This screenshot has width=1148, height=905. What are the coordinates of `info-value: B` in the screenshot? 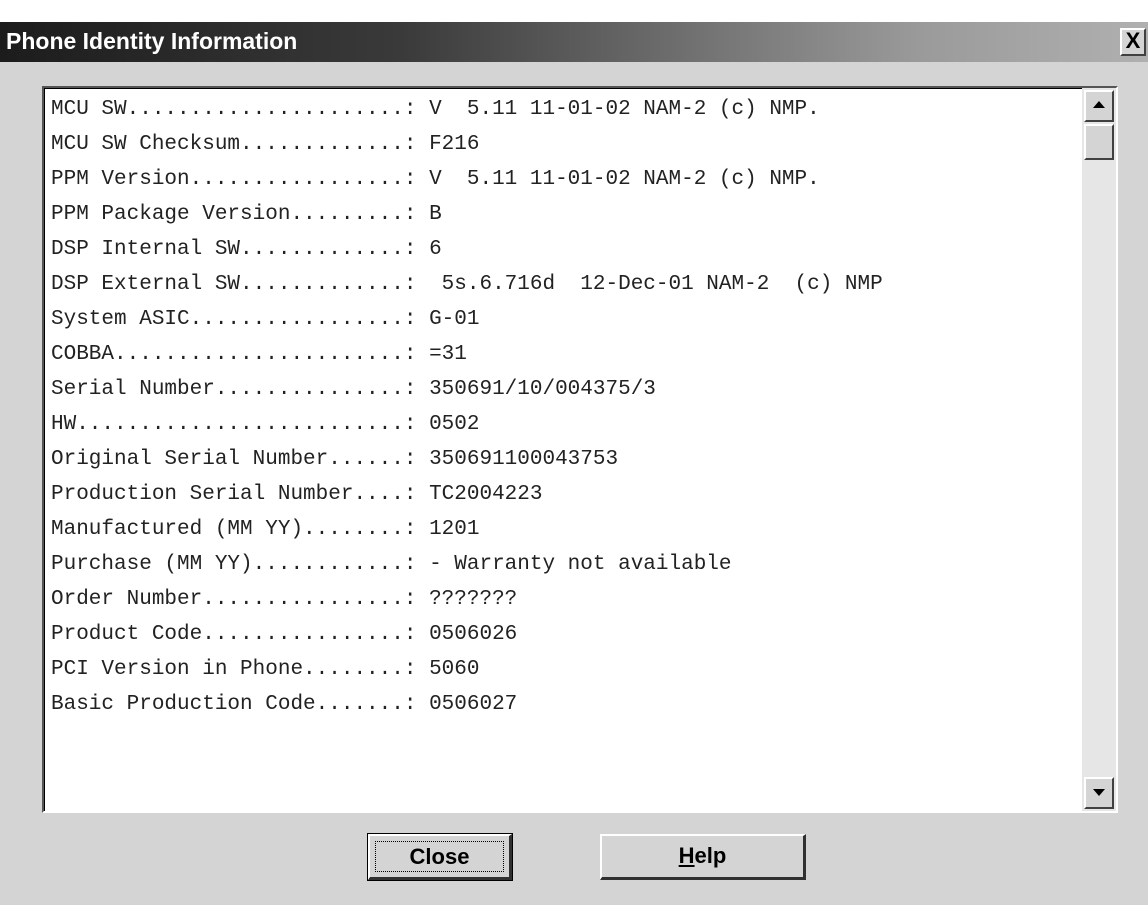 It's located at (435, 214).